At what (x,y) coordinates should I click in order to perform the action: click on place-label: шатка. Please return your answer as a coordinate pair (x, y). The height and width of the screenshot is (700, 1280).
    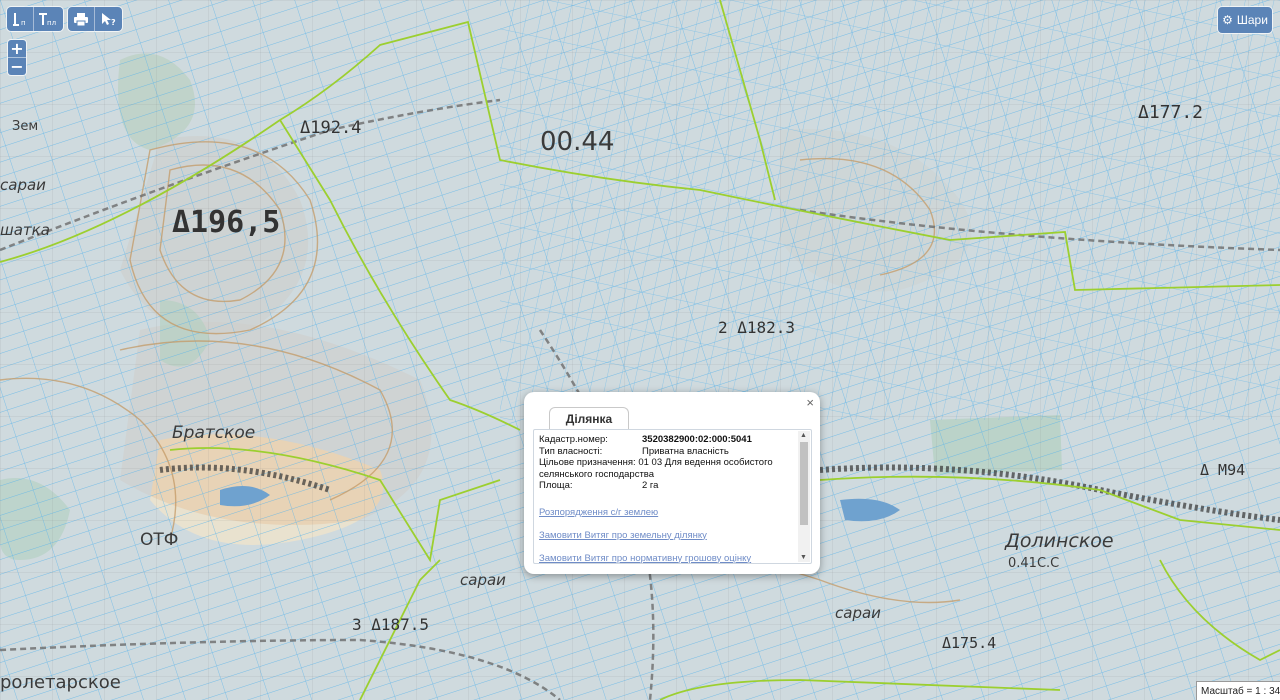
    Looking at the image, I should click on (25, 230).